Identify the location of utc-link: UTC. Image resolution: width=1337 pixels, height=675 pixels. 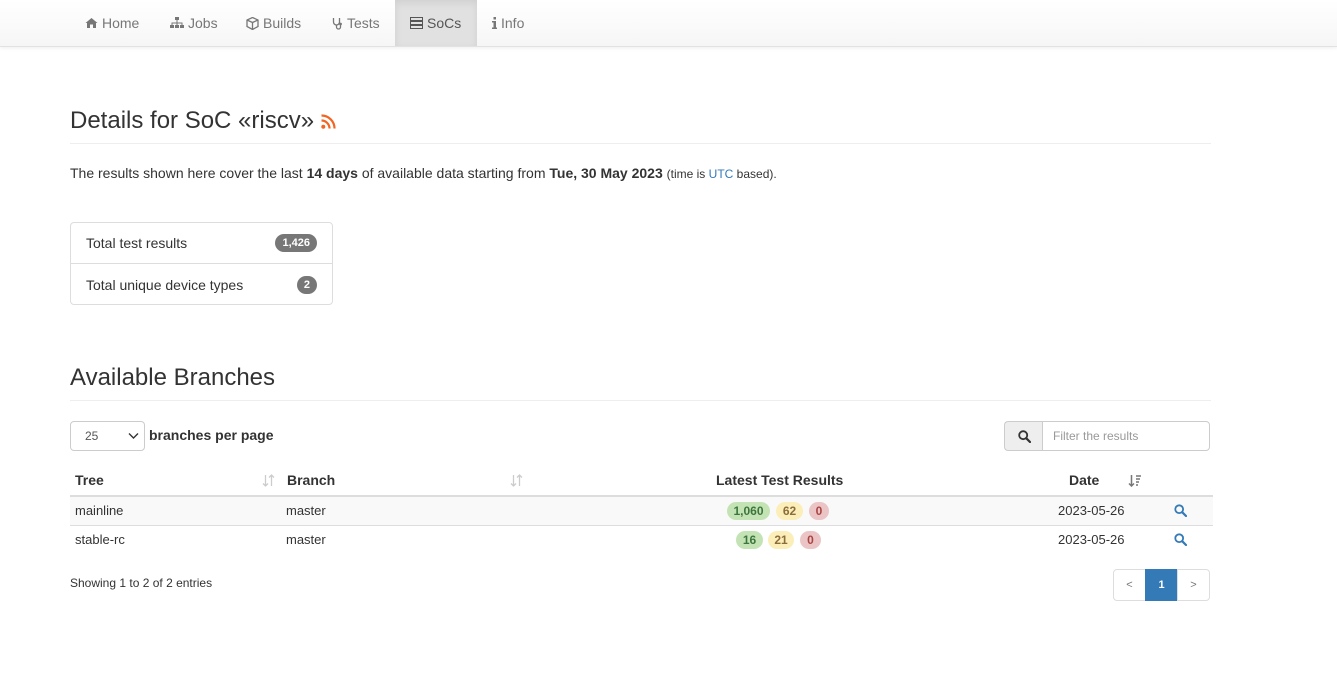
(721, 174).